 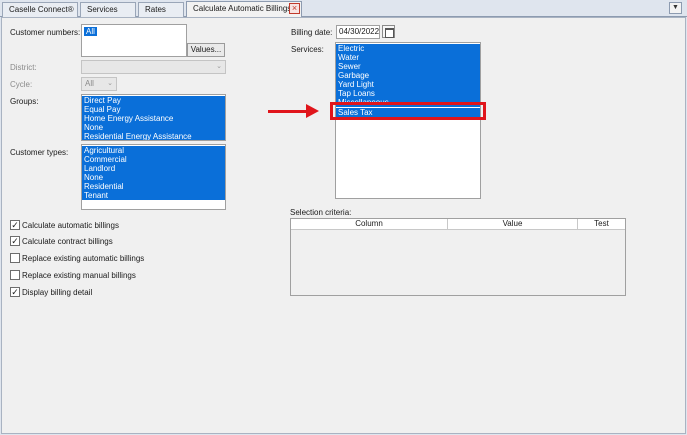 I want to click on annotation-arrow-line, so click(x=288, y=111).